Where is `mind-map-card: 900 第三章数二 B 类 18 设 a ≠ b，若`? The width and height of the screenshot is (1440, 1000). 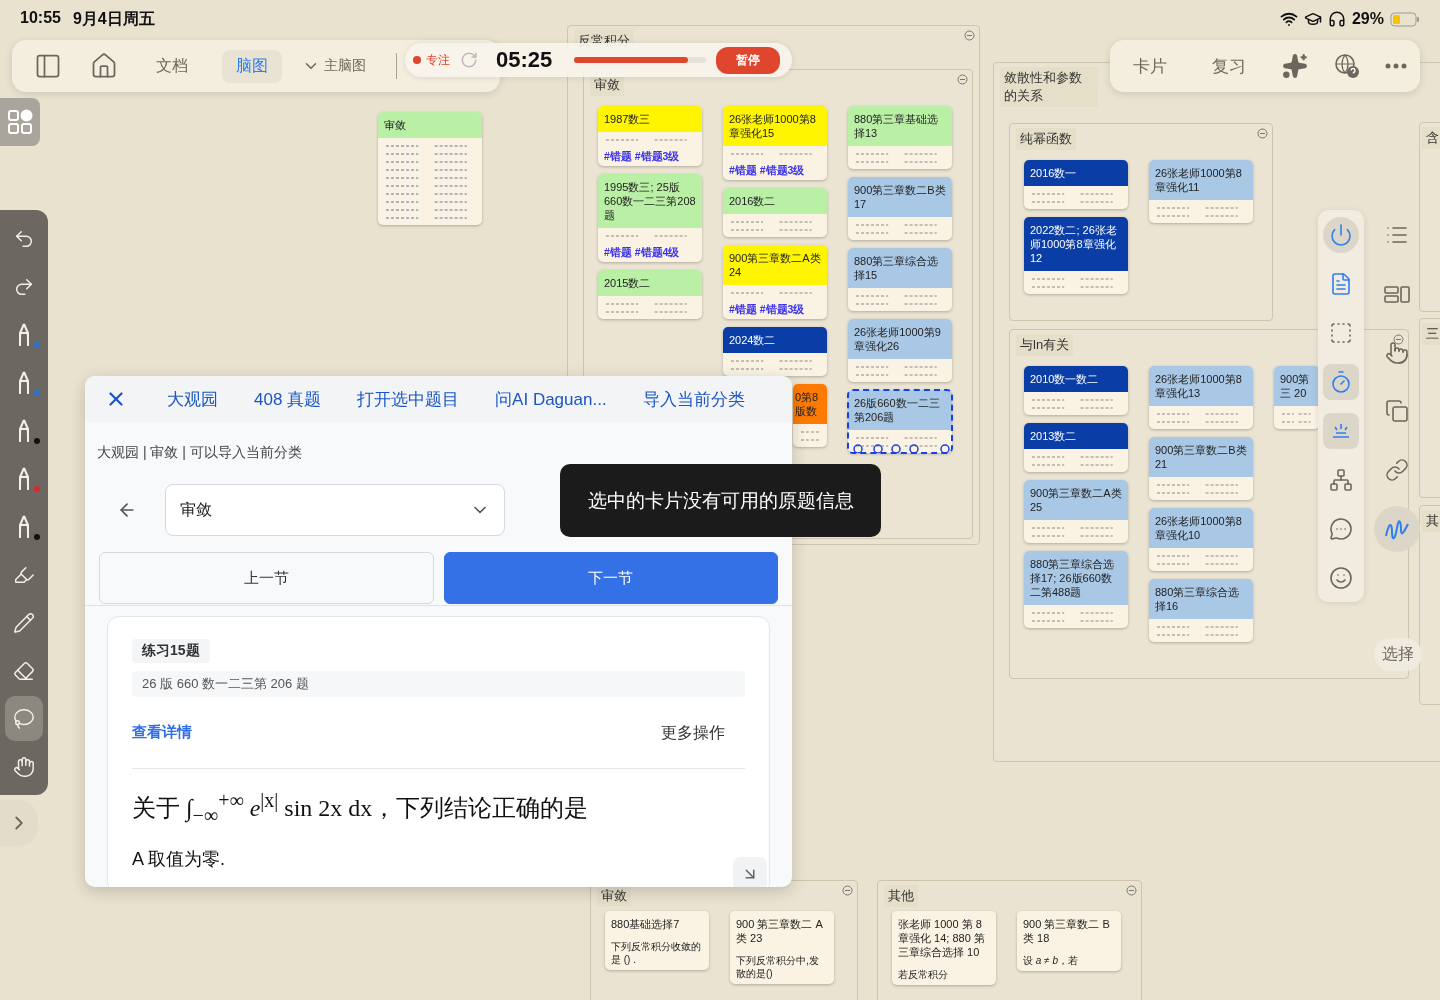 mind-map-card: 900 第三章数二 B 类 18 设 a ≠ b，若 is located at coordinates (1069, 941).